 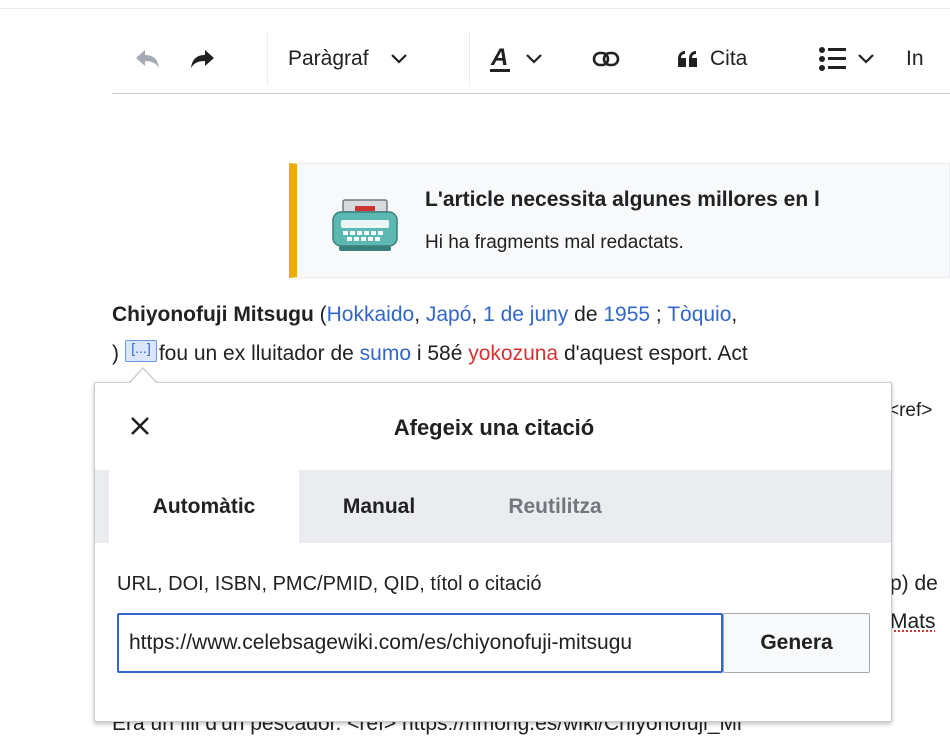 I want to click on redo-button, so click(x=202, y=59).